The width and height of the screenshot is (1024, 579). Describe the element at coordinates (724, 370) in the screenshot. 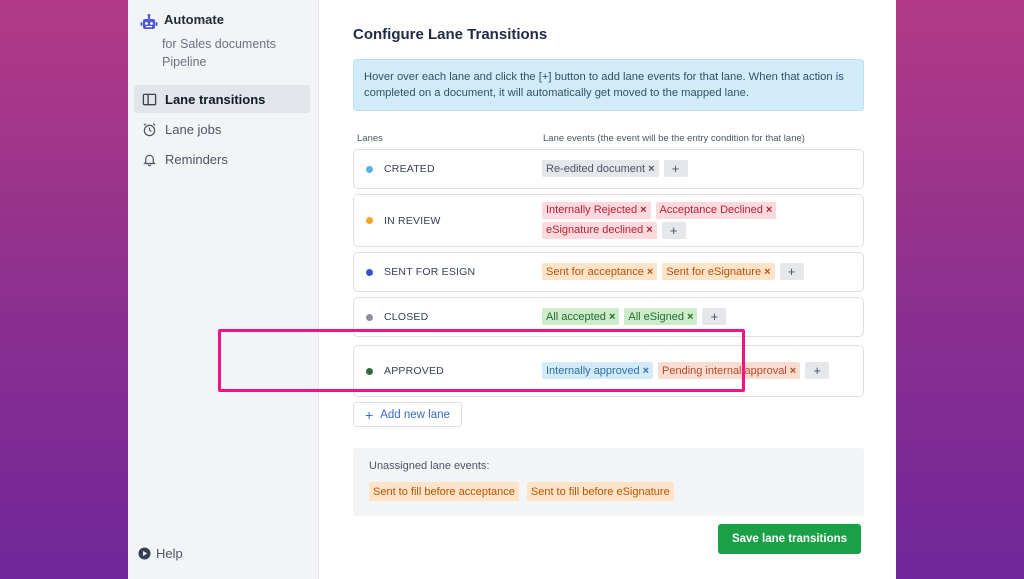

I see `chip-label: Pending internal approval` at that location.